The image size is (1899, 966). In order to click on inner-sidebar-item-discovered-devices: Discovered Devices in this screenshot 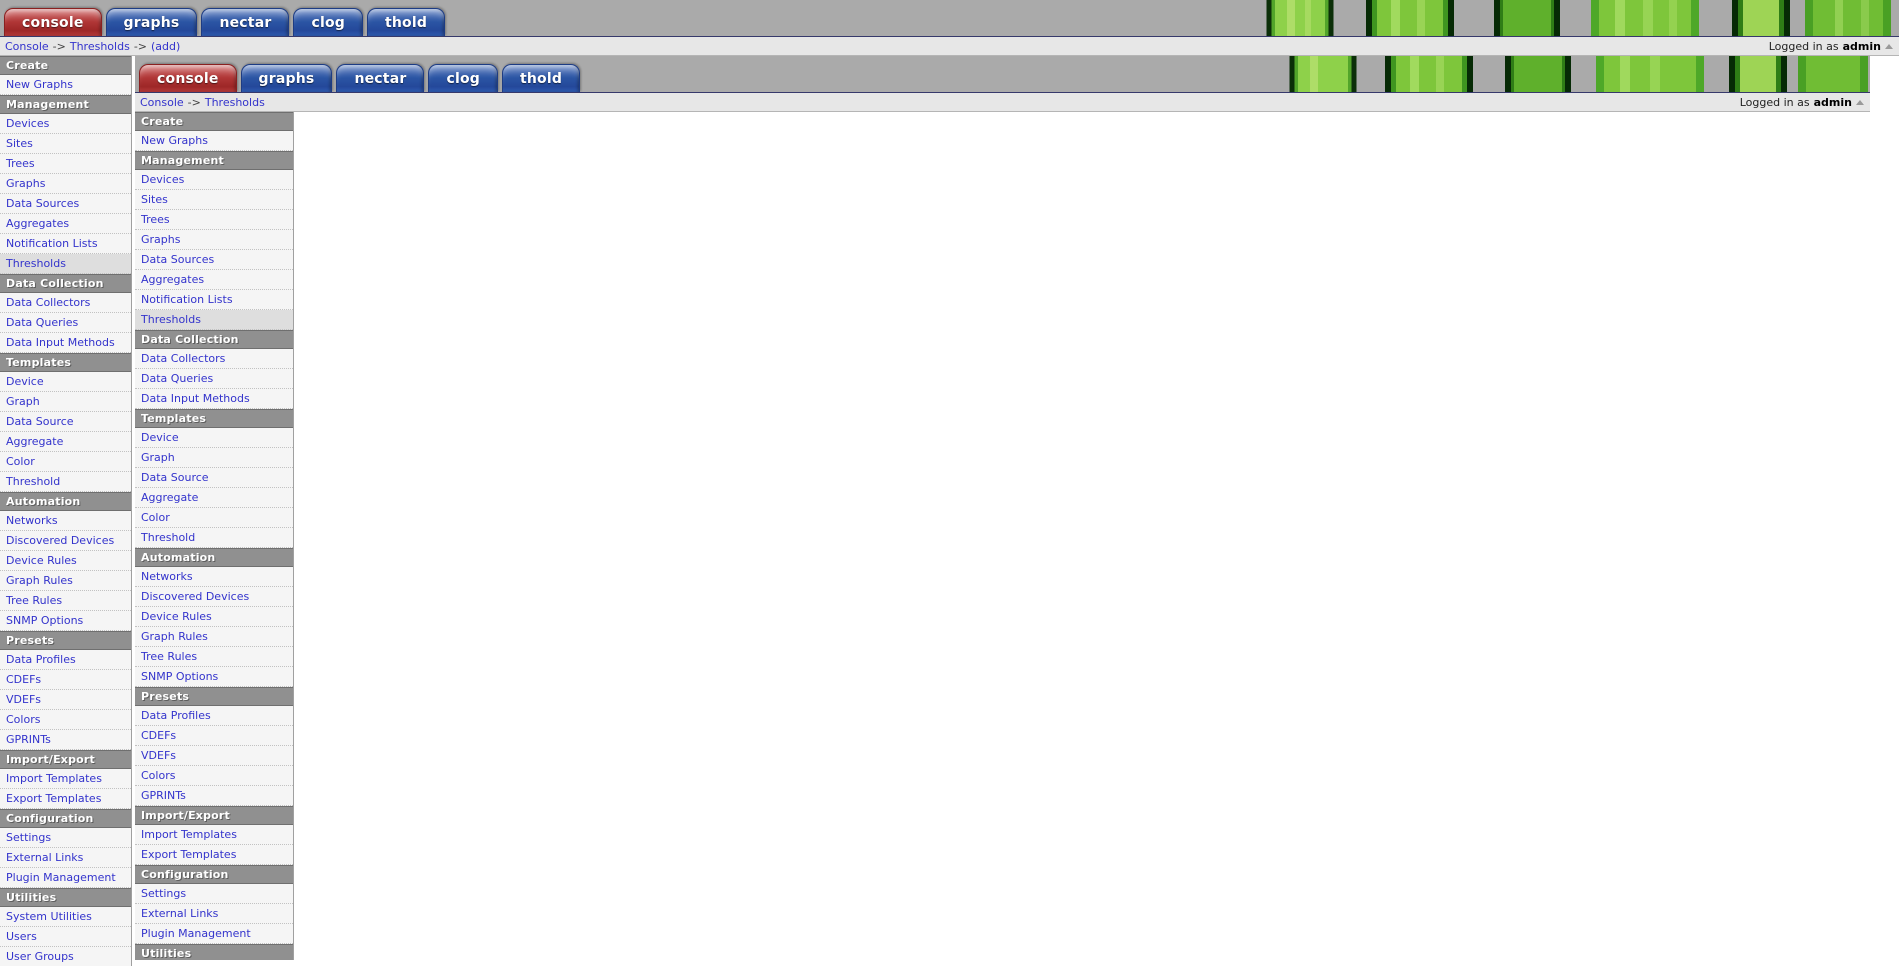, I will do `click(214, 597)`.